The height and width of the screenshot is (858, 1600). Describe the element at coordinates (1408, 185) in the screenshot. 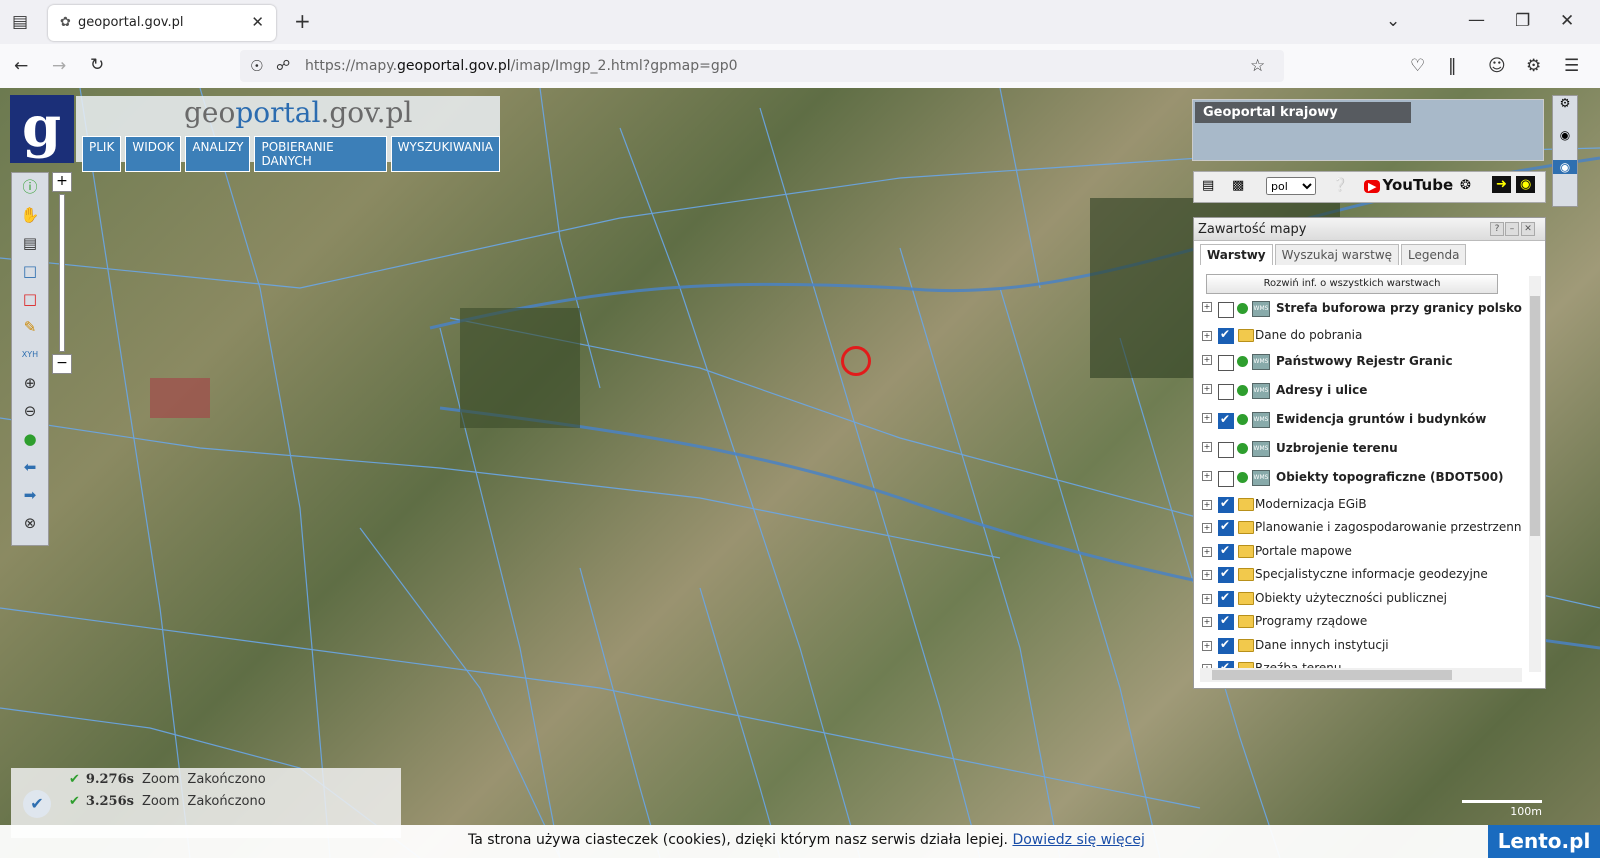

I see `youtube-link: ▶ YouTube` at that location.